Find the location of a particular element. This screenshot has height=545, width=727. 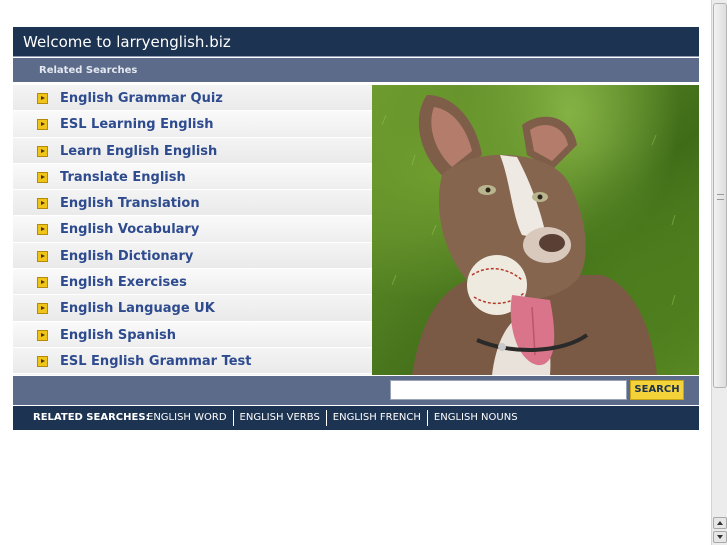

footer-link: ENGLISH WORD is located at coordinates (188, 418).